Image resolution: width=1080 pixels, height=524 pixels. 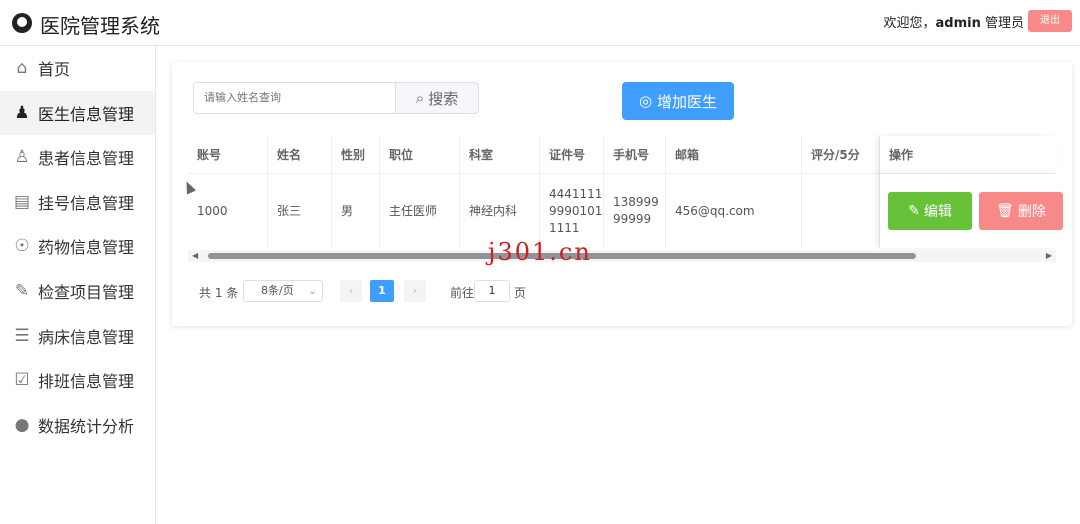 What do you see at coordinates (438, 292) in the screenshot?
I see `pagination: 共 1 条 8条/页 ⌄ ‹ 1 › 前往 1 页` at bounding box center [438, 292].